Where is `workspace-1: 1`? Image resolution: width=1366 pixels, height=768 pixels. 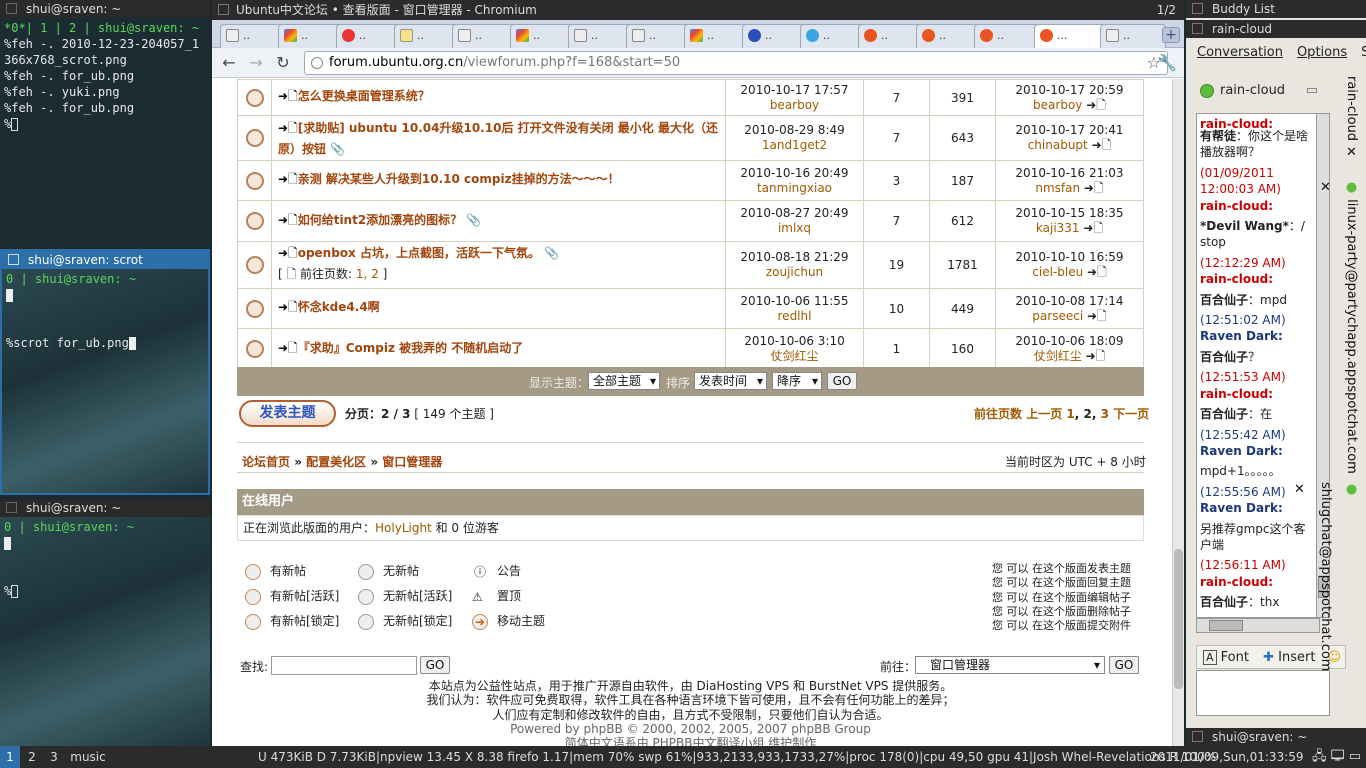 workspace-1: 1 is located at coordinates (10, 757).